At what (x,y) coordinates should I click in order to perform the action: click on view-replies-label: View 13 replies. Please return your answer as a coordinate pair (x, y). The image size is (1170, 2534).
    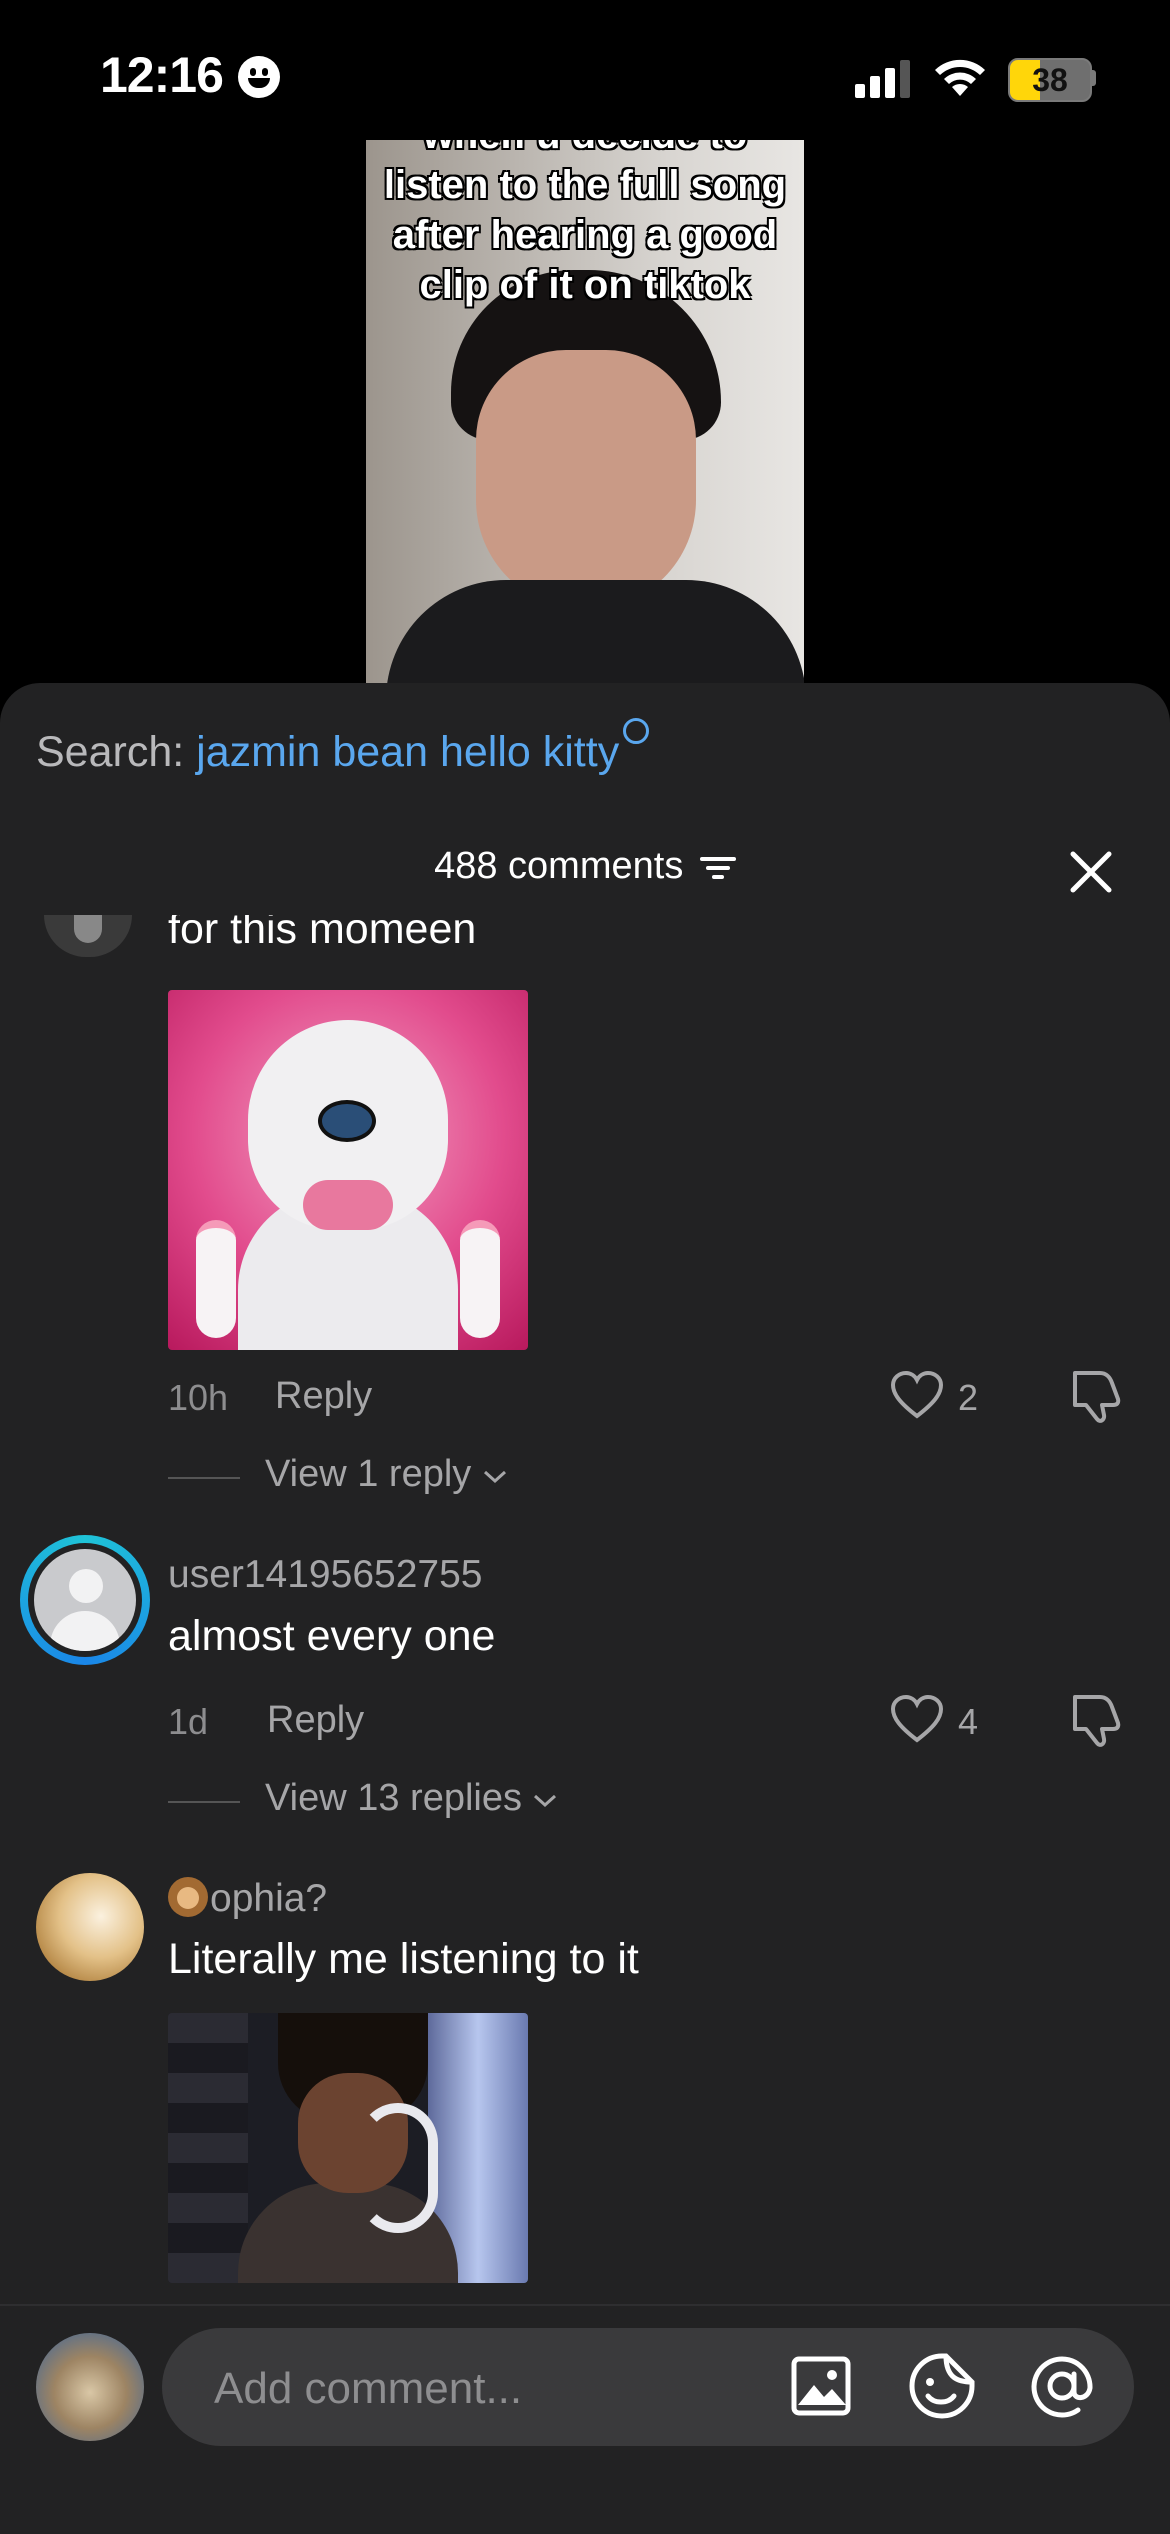
    Looking at the image, I should click on (394, 1798).